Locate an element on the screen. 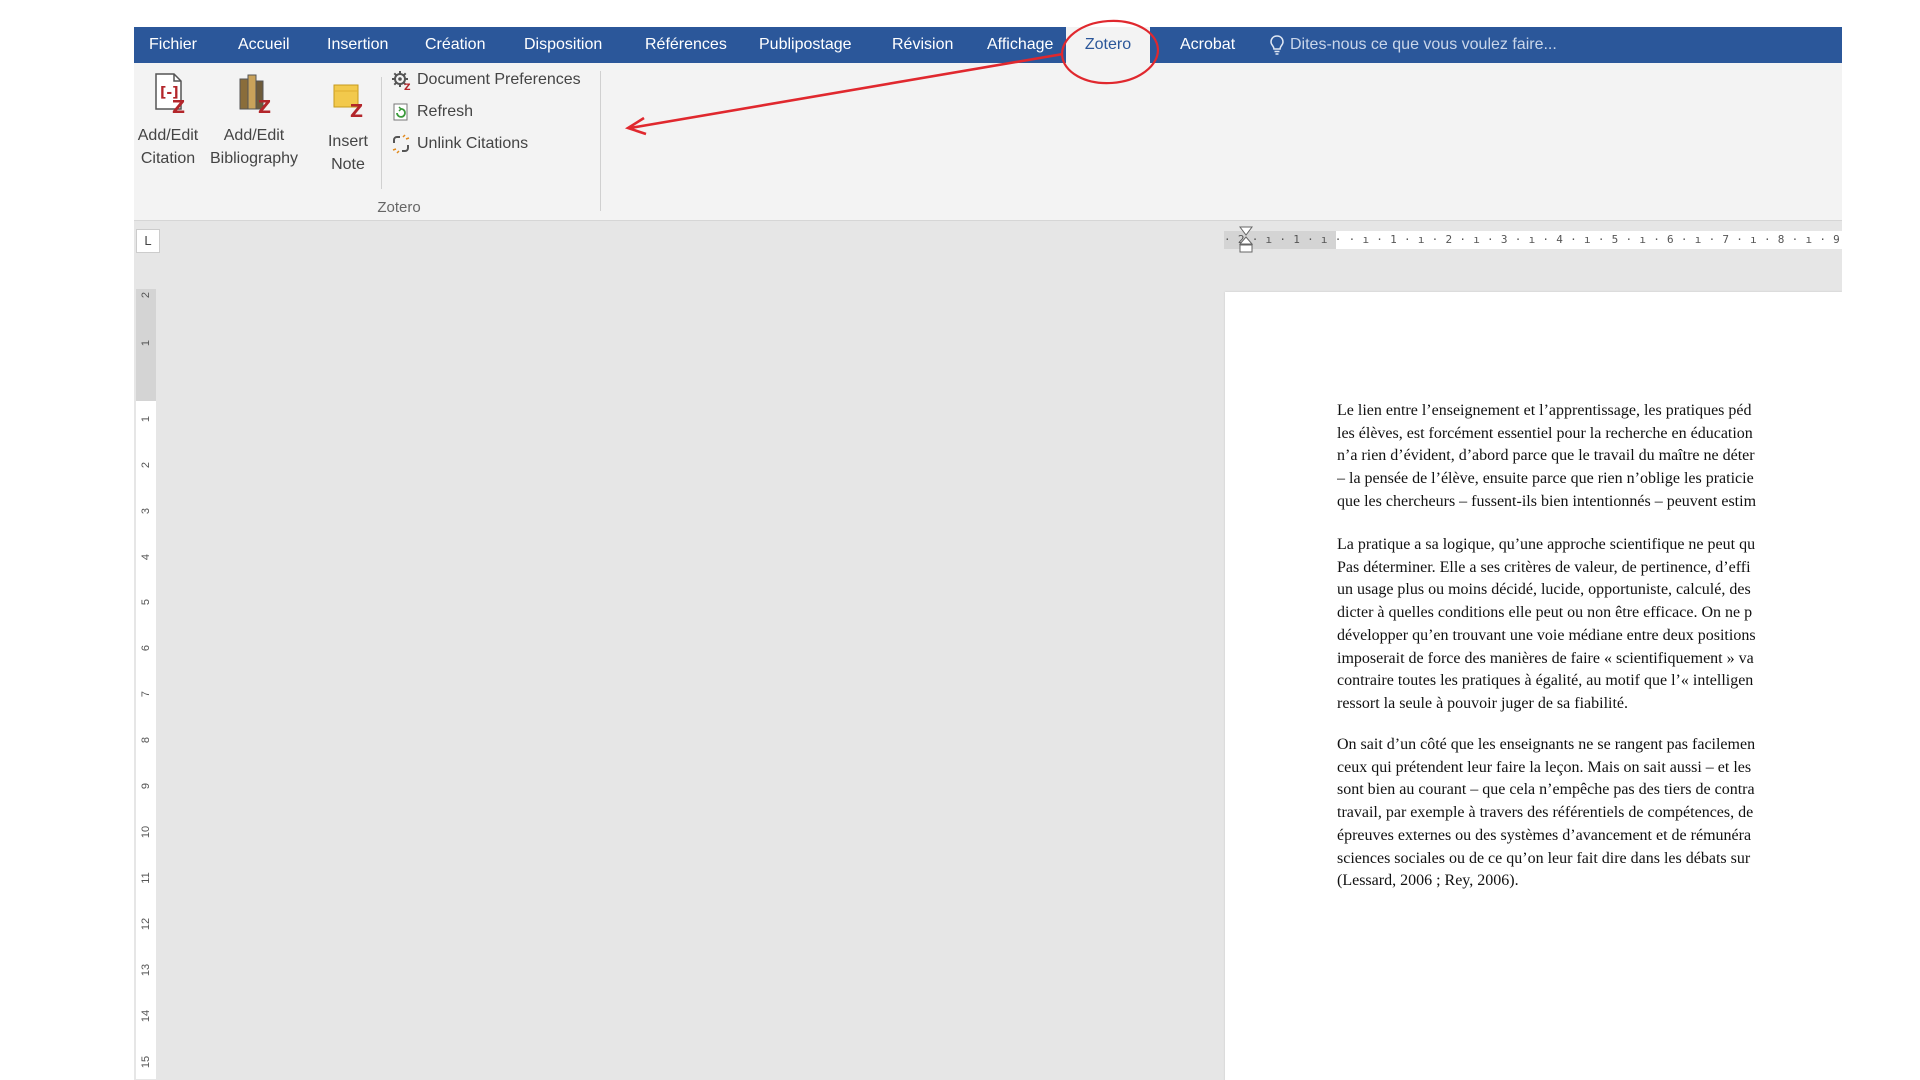 The image size is (1920, 1080). text-line: (Lessard, 2006 ; Rey, 2006). is located at coordinates (1428, 881).